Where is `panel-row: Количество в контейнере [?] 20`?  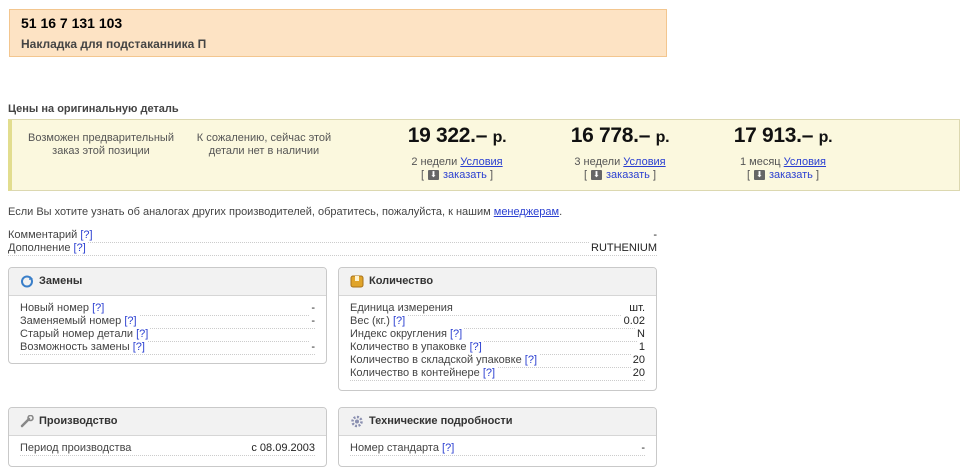 panel-row: Количество в контейнере [?] 20 is located at coordinates (497, 374).